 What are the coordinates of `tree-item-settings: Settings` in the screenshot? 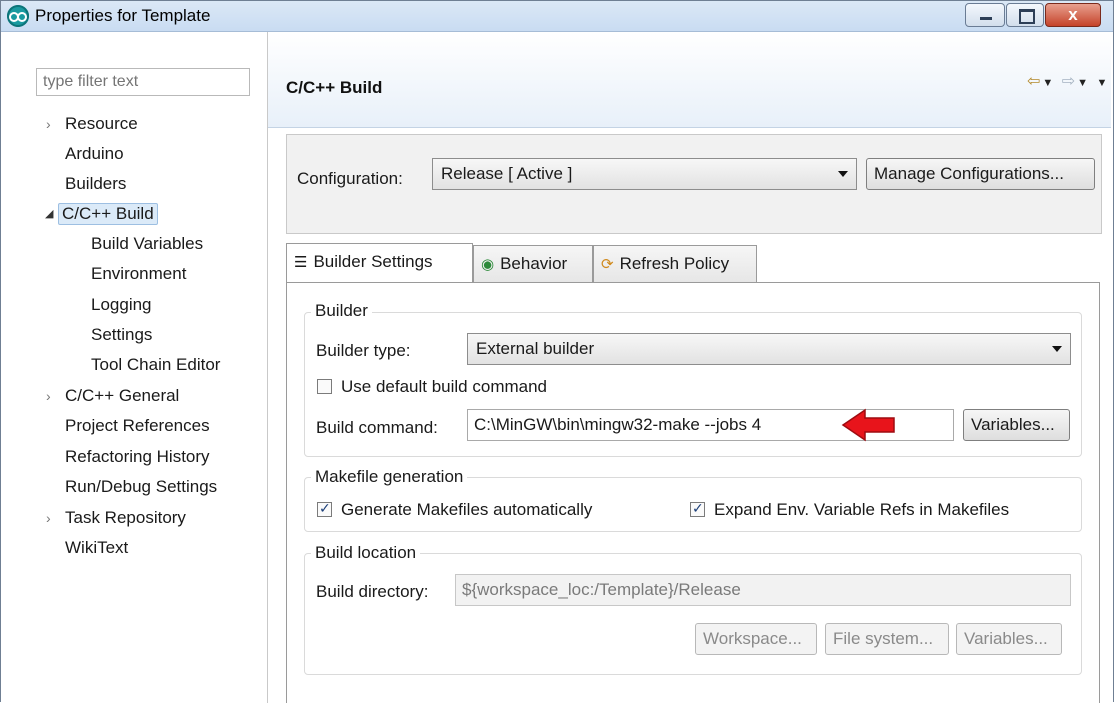 It's located at (121, 335).